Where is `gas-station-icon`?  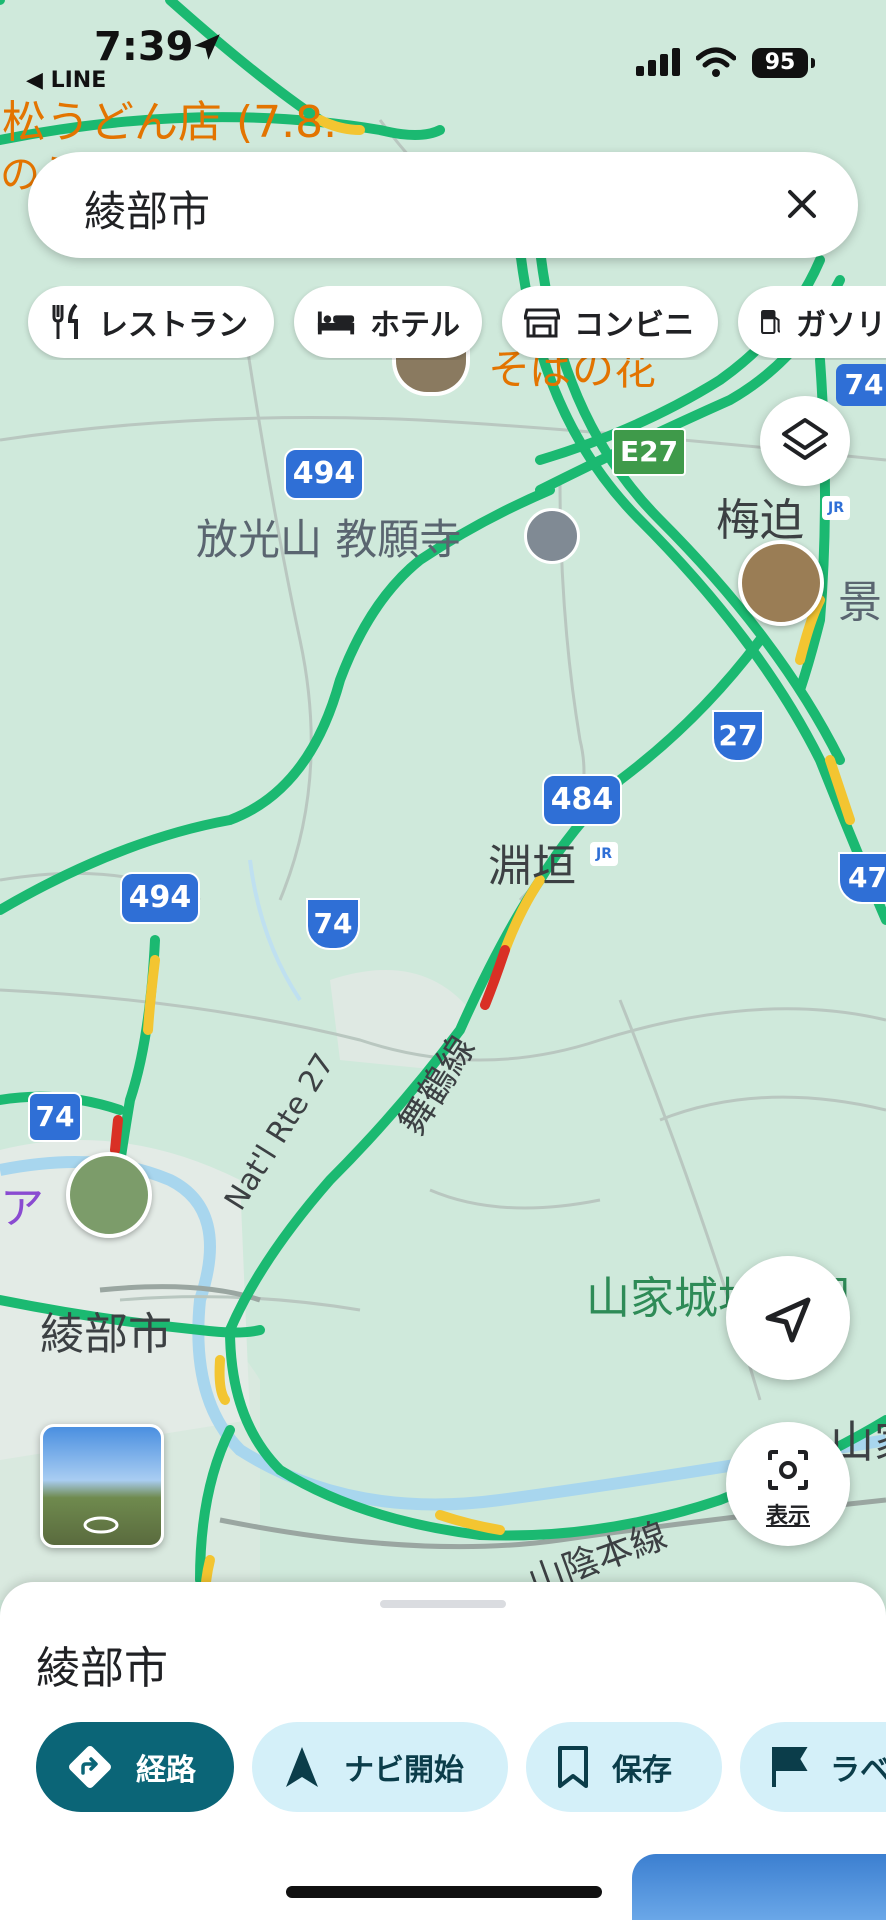
gas-station-icon is located at coordinates (771, 322).